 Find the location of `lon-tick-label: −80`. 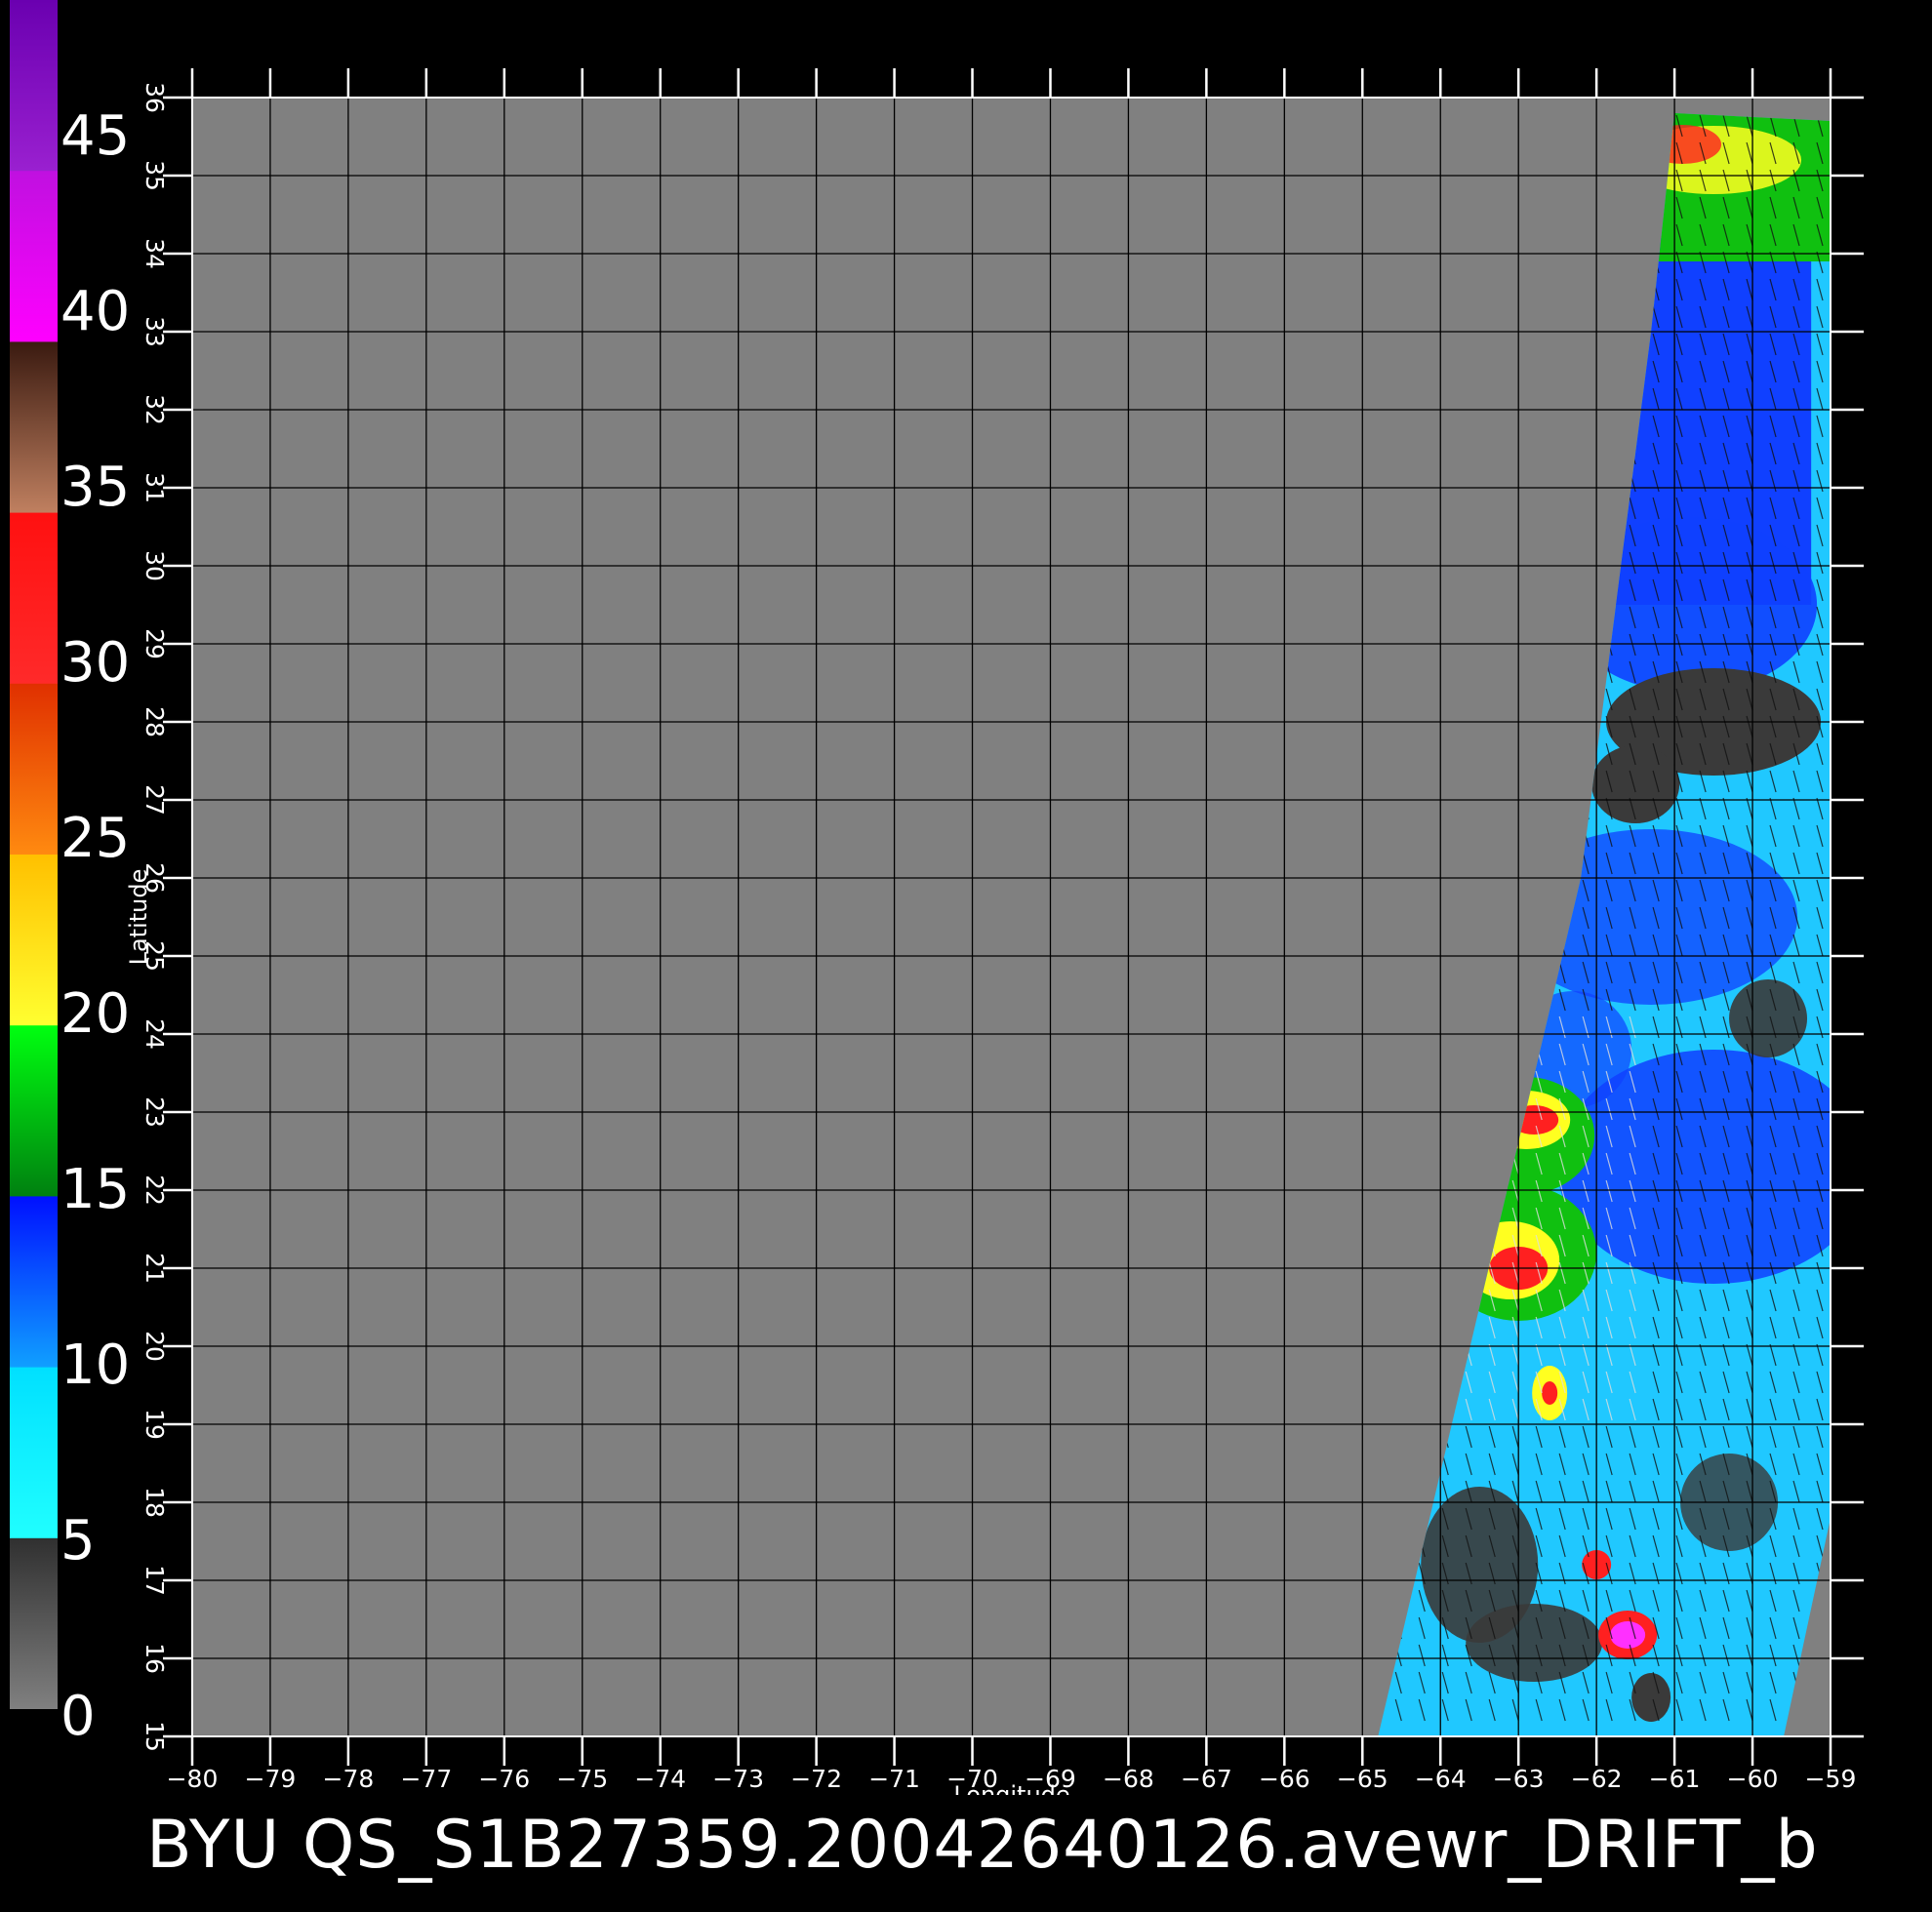

lon-tick-label: −80 is located at coordinates (193, 1779).